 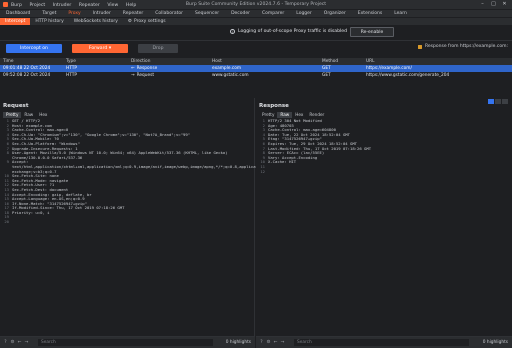 I want to click on burp-logo-icon, so click(x=5, y=4).